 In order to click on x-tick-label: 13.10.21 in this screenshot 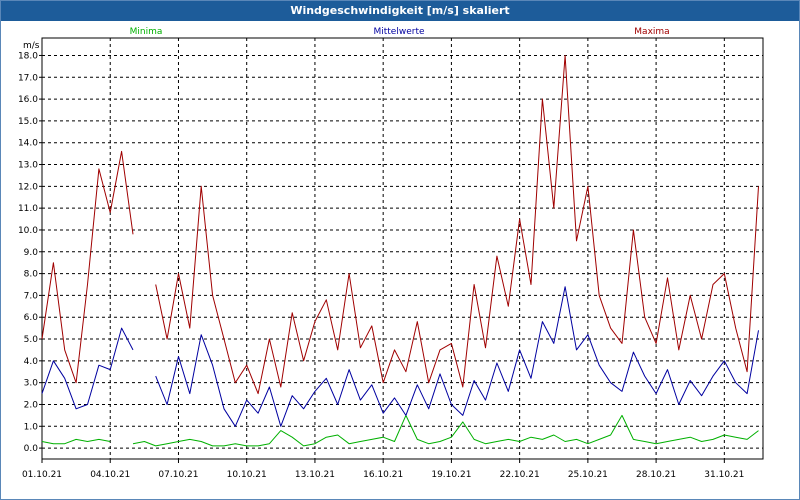, I will do `click(315, 475)`.